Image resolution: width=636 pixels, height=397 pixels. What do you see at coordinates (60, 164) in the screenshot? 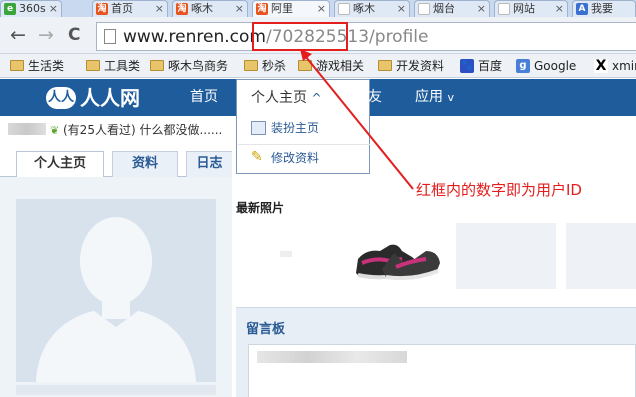
I see `tab-profile-home: 个人主页` at bounding box center [60, 164].